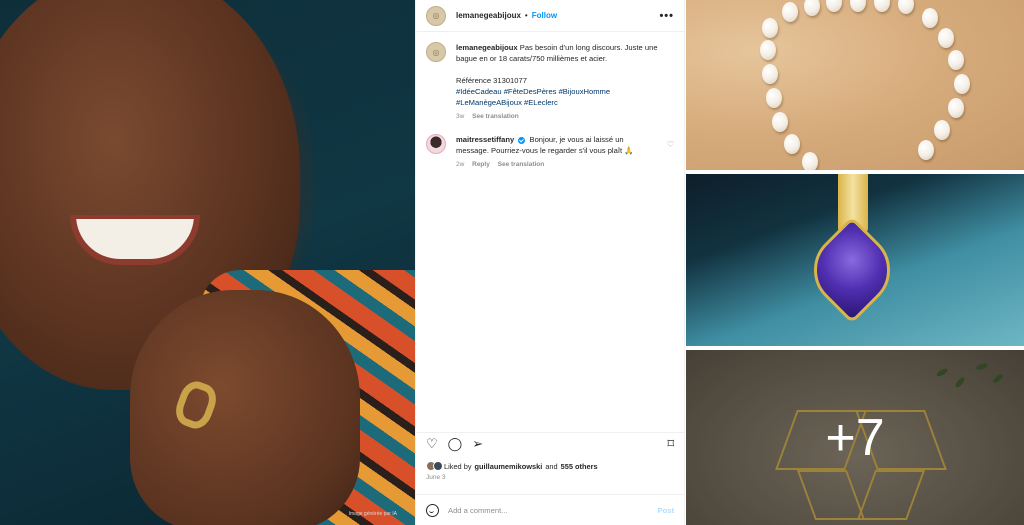 The width and height of the screenshot is (1024, 525). Describe the element at coordinates (372, 514) in the screenshot. I see `image-credit: Image générée par IA` at that location.